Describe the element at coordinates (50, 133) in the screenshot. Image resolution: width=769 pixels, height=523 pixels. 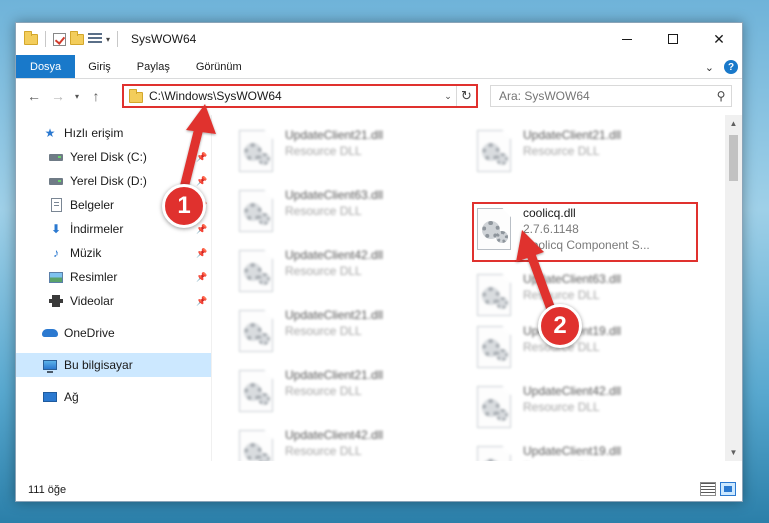
I see `star-icon: ★` at that location.